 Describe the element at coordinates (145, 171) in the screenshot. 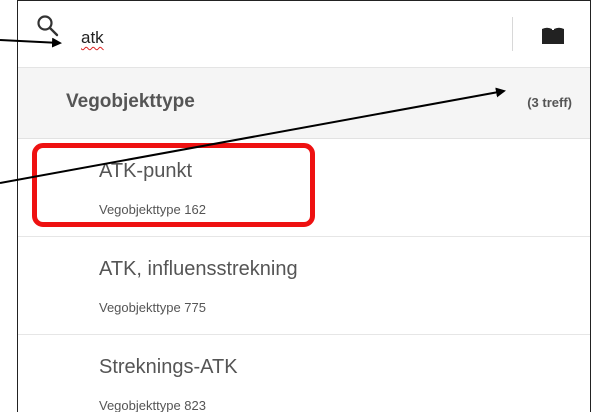

I see `result-item-name: ATK-punkt` at that location.